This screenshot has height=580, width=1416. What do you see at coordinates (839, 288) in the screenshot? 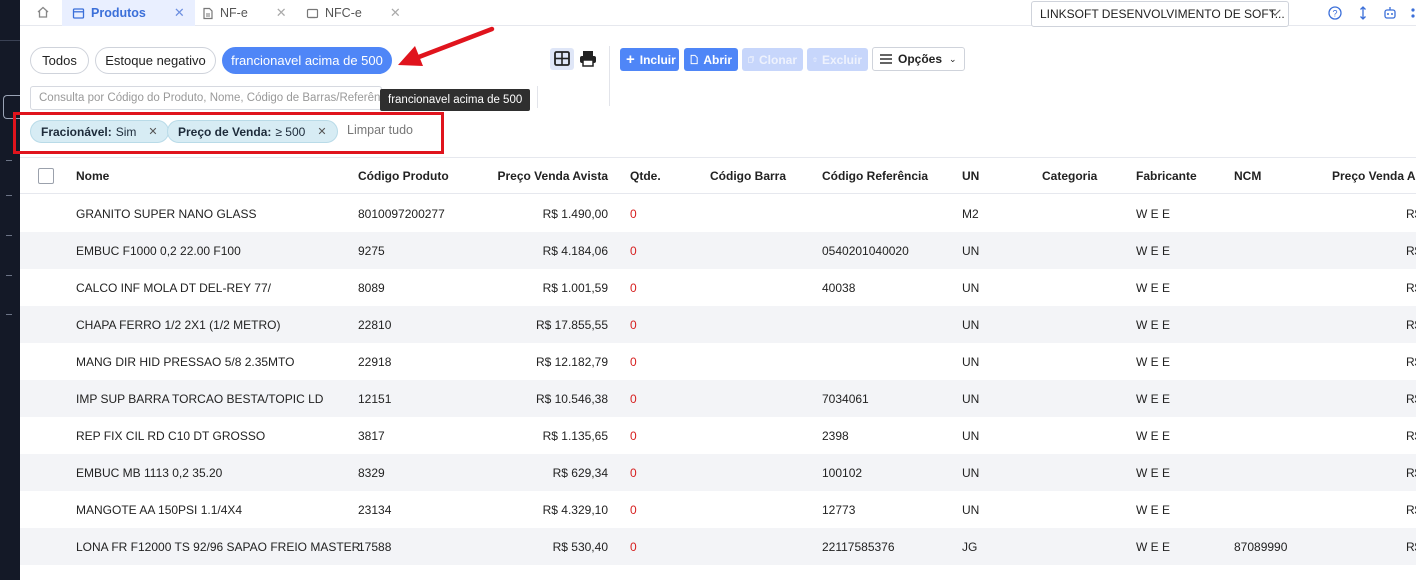
I see `cell-ref: 40038` at bounding box center [839, 288].